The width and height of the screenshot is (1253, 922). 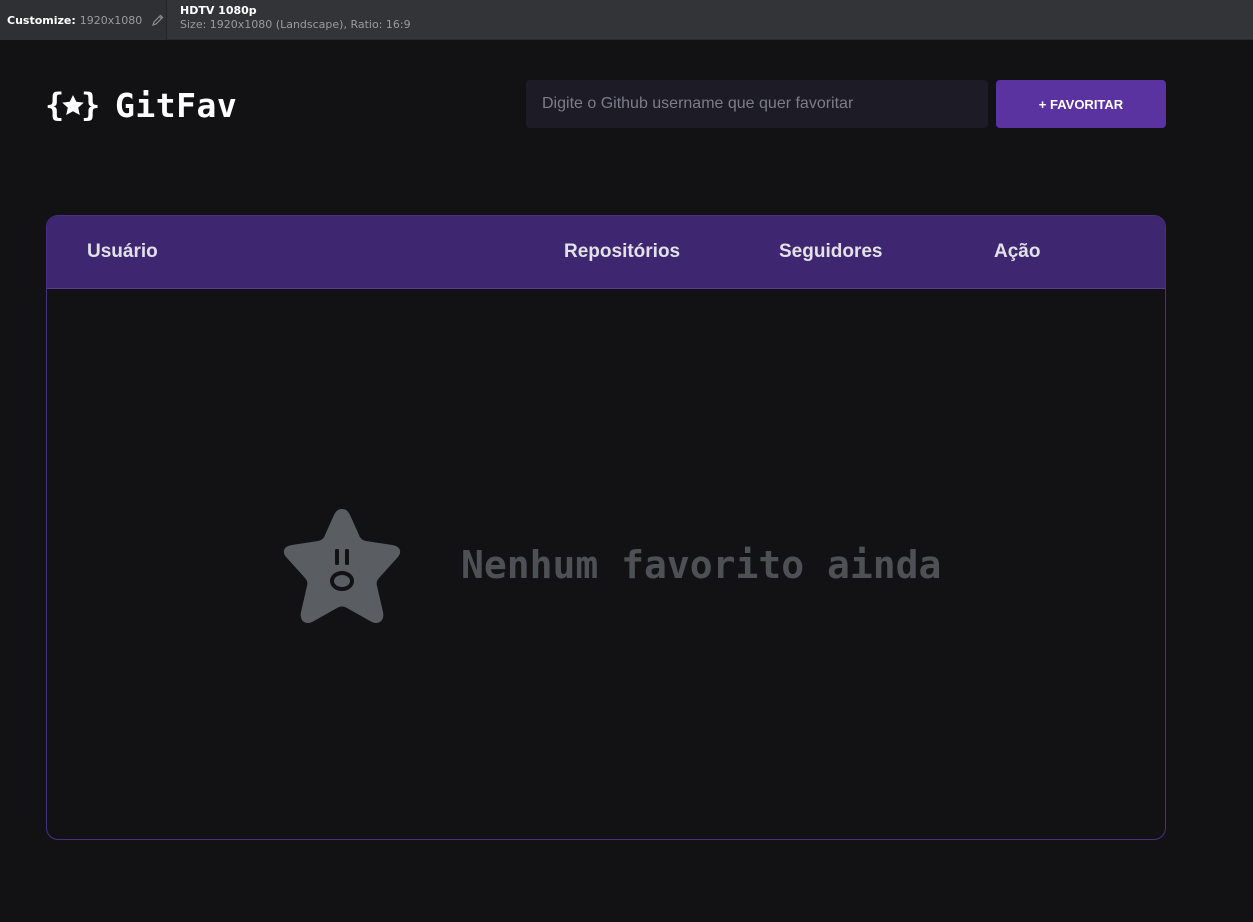 I want to click on favorite-button: + FAVORITAR, so click(x=1081, y=104).